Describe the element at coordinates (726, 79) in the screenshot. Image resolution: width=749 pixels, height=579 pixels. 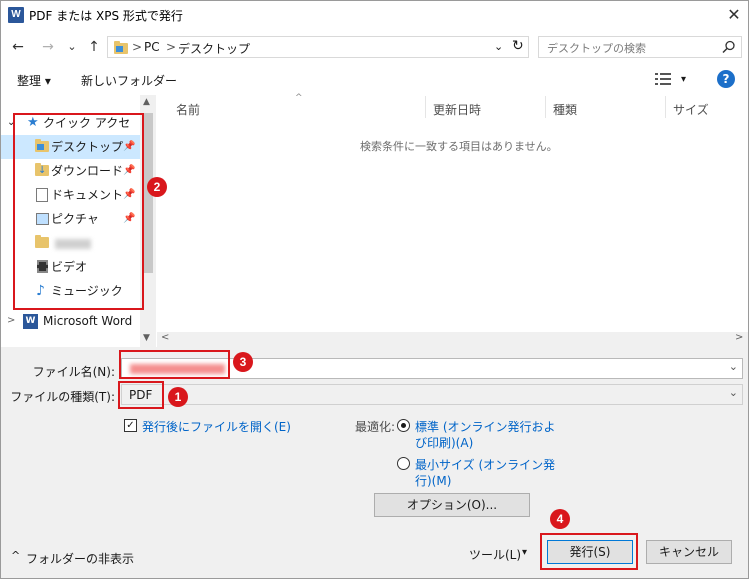
I see `help-icon: ?` at that location.